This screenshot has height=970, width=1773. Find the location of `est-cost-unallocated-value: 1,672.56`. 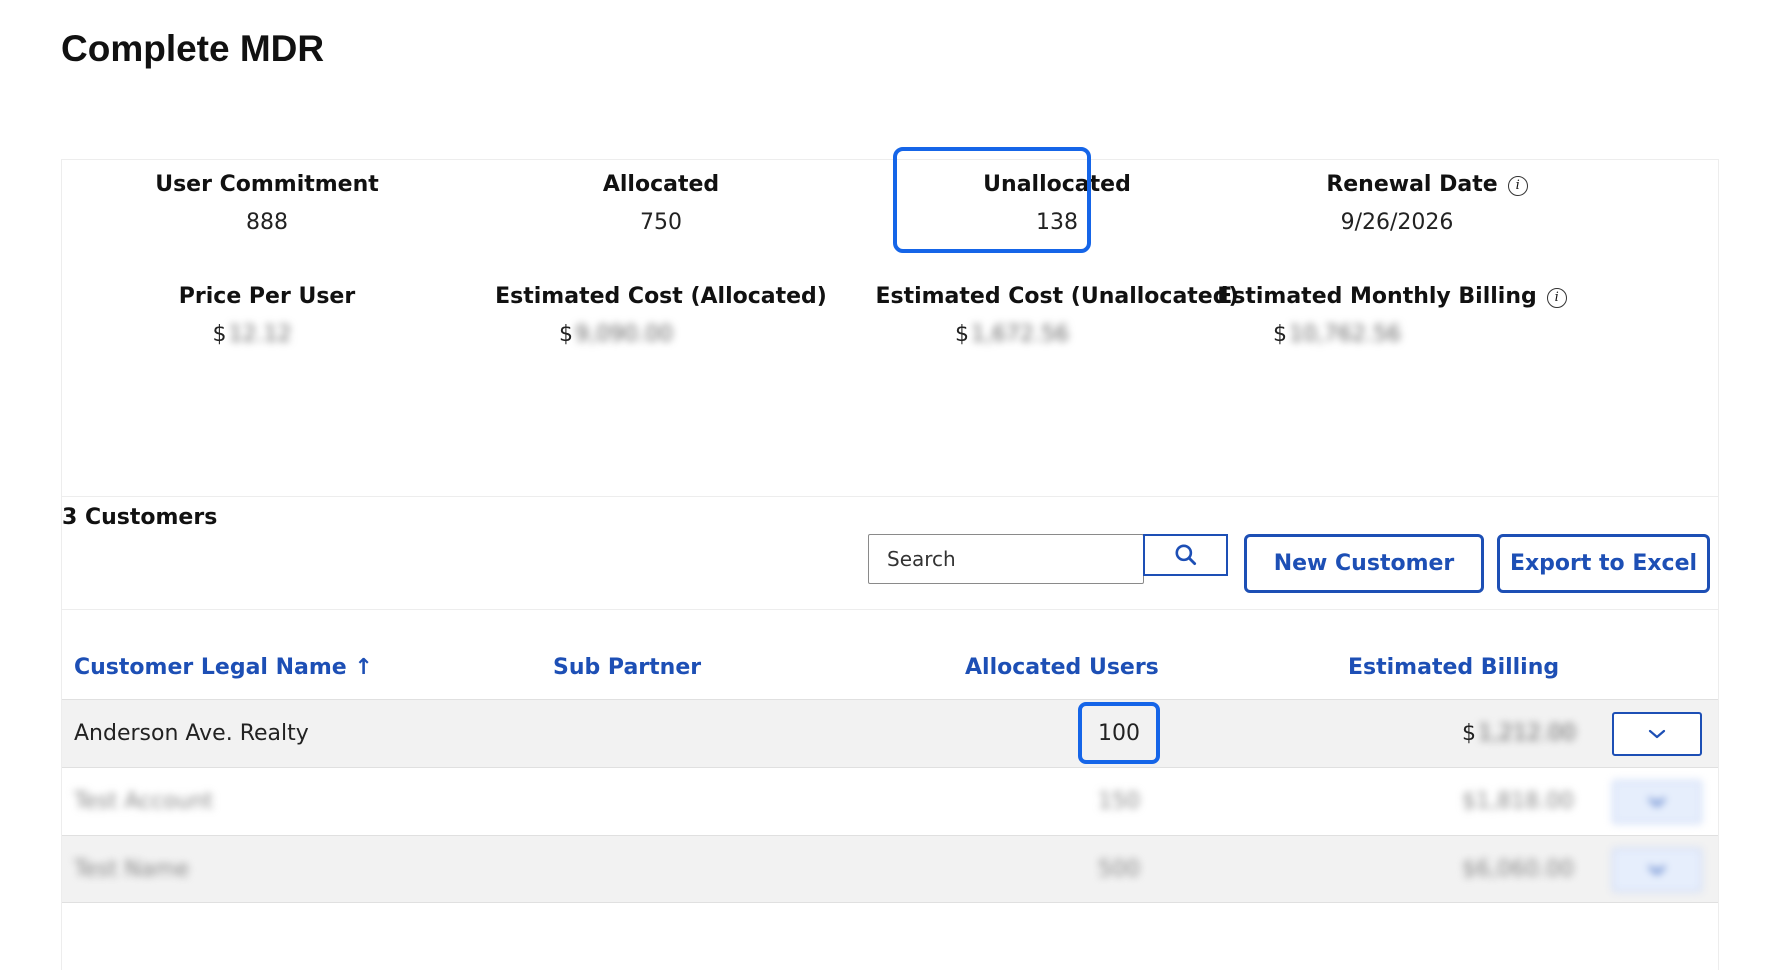

est-cost-unallocated-value: 1,672.56 is located at coordinates (1020, 334).